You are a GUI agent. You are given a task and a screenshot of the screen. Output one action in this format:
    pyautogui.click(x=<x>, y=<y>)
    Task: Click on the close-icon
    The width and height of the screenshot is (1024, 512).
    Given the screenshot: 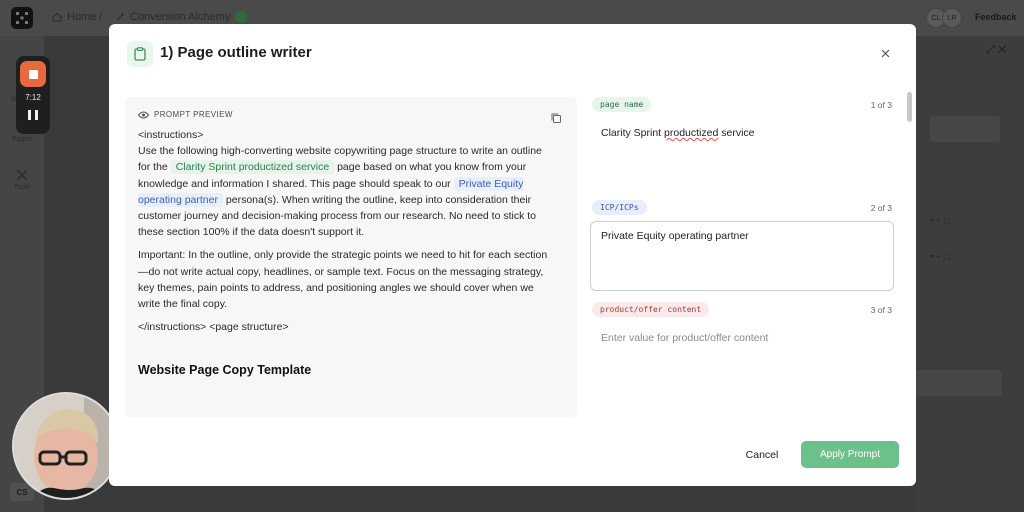 What is the action you would take?
    pyautogui.click(x=885, y=53)
    